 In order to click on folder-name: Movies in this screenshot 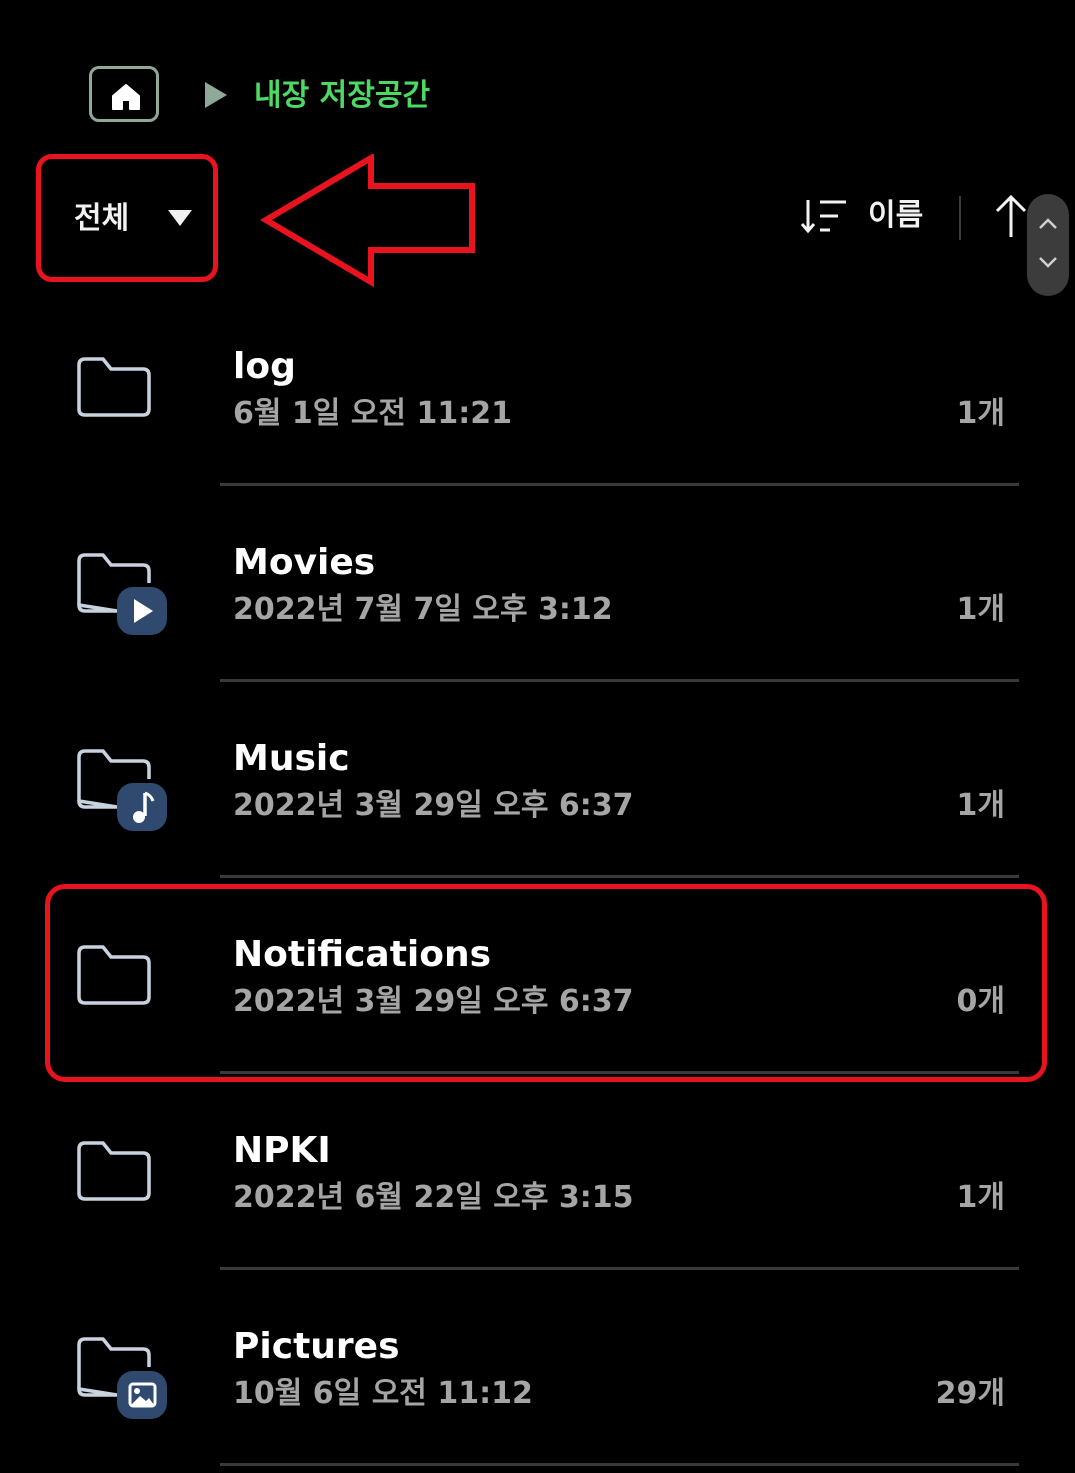, I will do `click(304, 562)`.